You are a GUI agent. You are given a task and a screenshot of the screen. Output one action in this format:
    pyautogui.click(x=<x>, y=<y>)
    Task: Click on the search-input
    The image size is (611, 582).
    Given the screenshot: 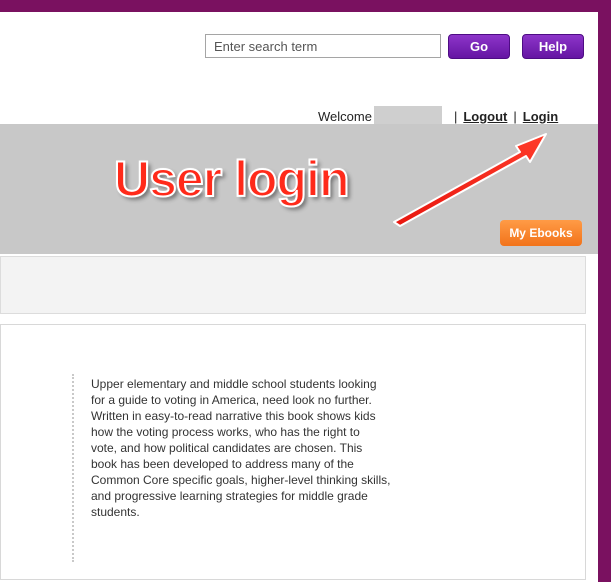 What is the action you would take?
    pyautogui.click(x=323, y=46)
    